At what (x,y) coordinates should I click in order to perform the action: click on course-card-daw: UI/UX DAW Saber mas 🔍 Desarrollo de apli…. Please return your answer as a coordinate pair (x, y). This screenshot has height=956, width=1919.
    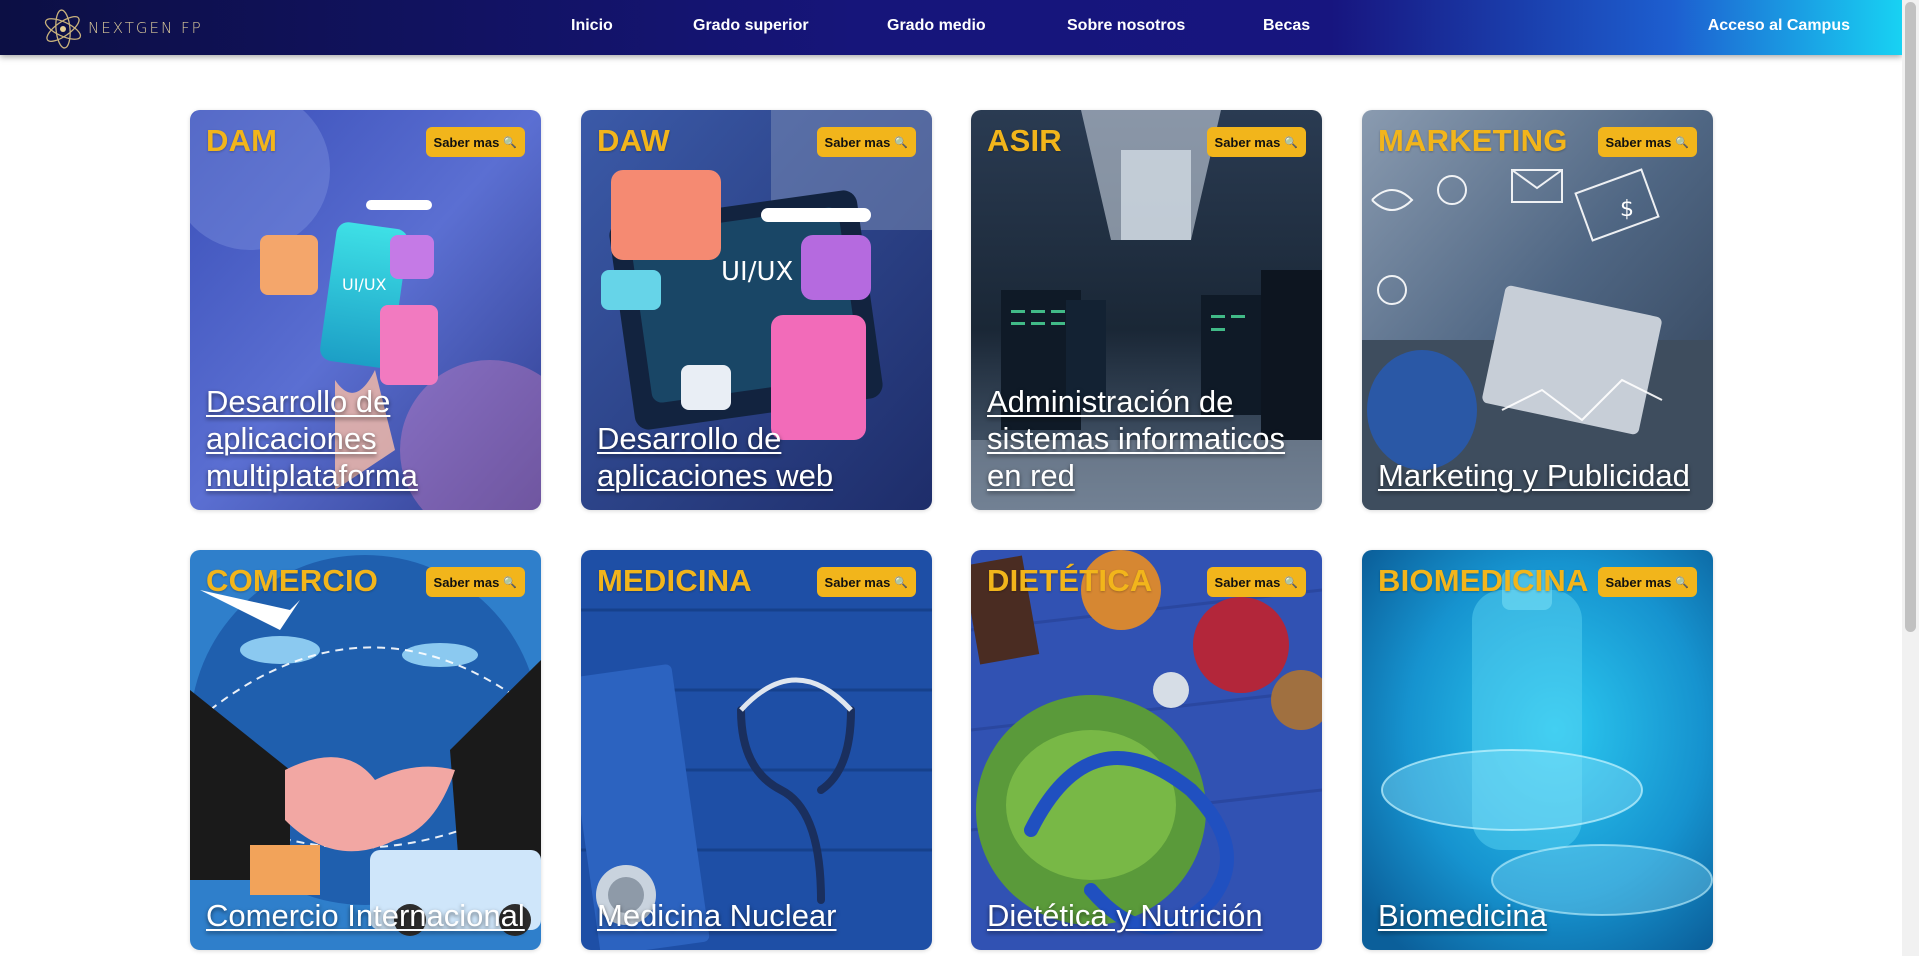
    Looking at the image, I should click on (756, 310).